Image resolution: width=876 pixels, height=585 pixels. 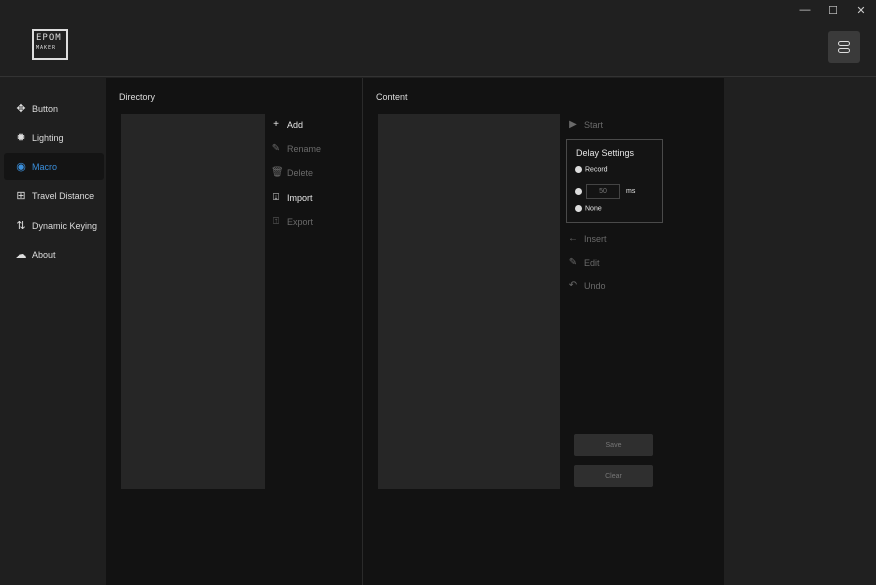 I want to click on sidebar-item-dynamic-keying: ⇅ Dynamic Keying, so click(x=54, y=225).